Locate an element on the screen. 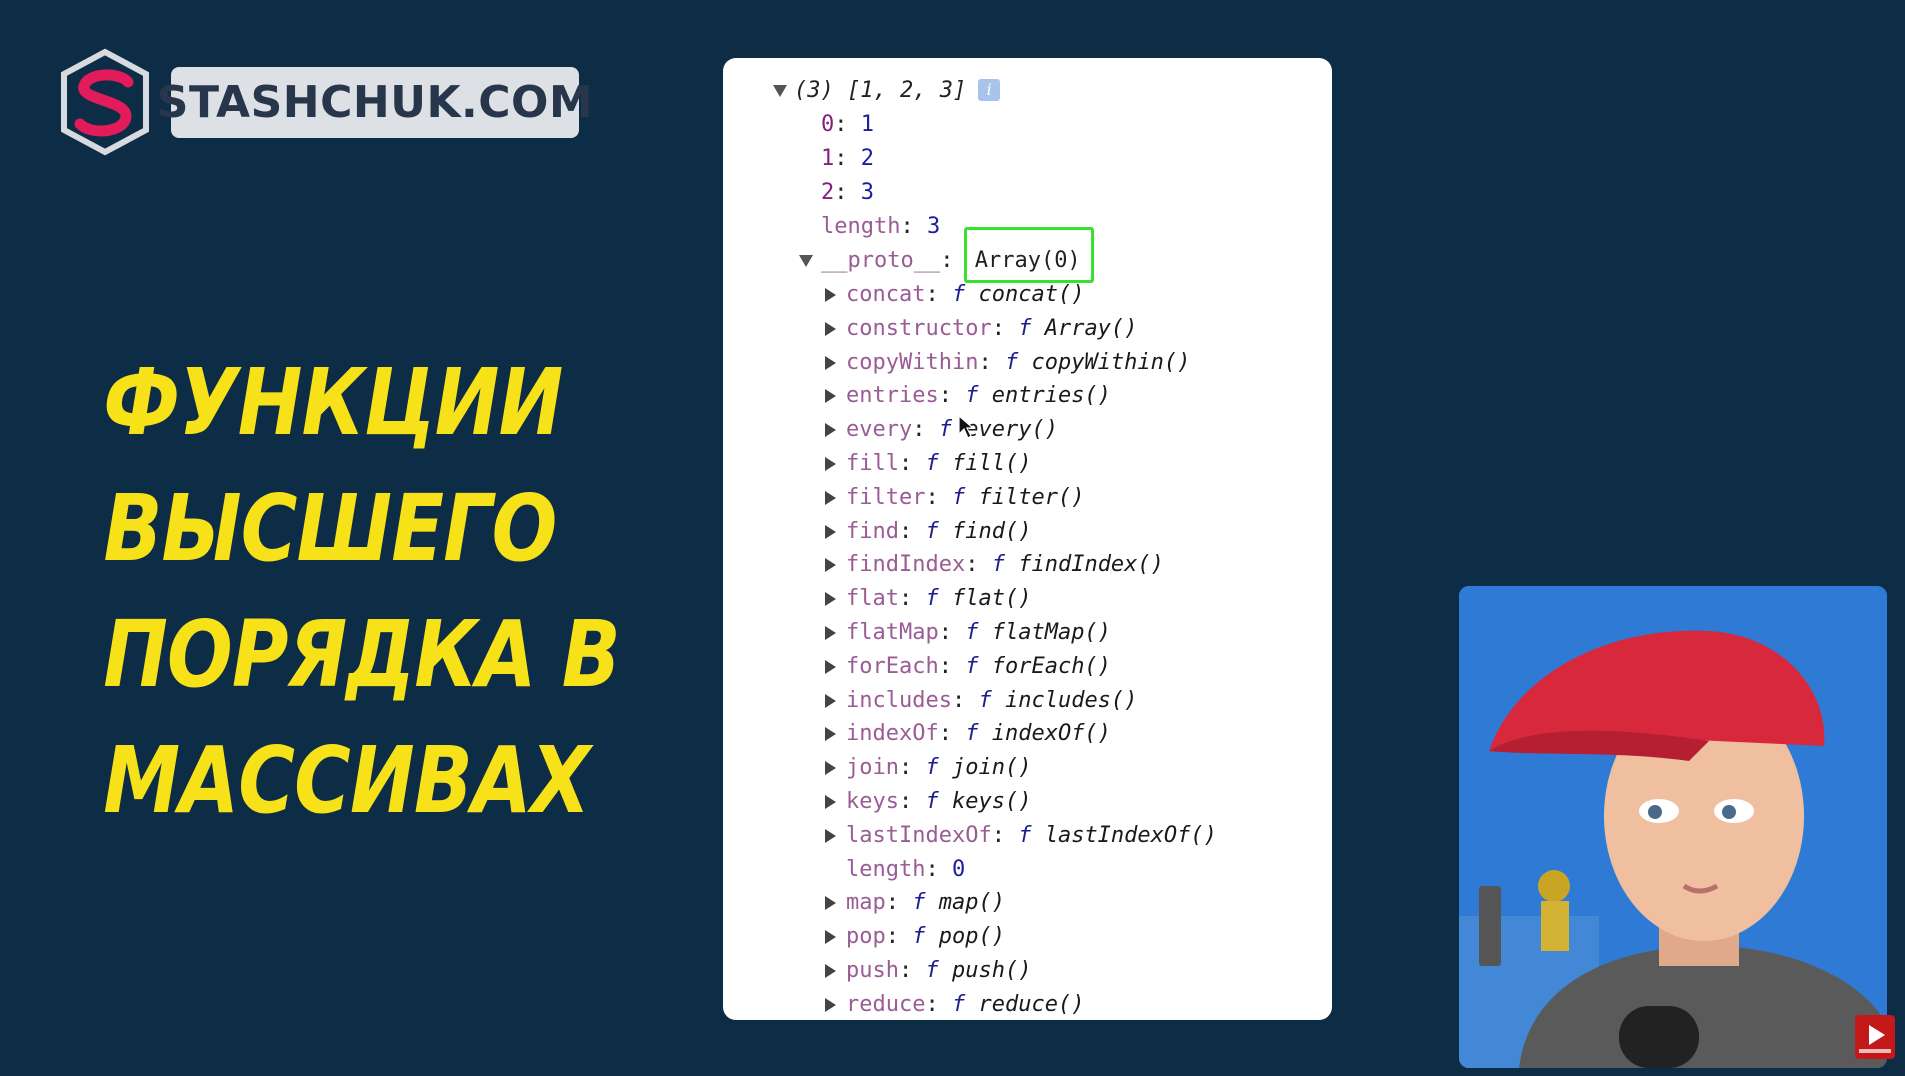 Image resolution: width=1905 pixels, height=1076 pixels. proto-method-row: indexOf: f indexOf() is located at coordinates (978, 734).